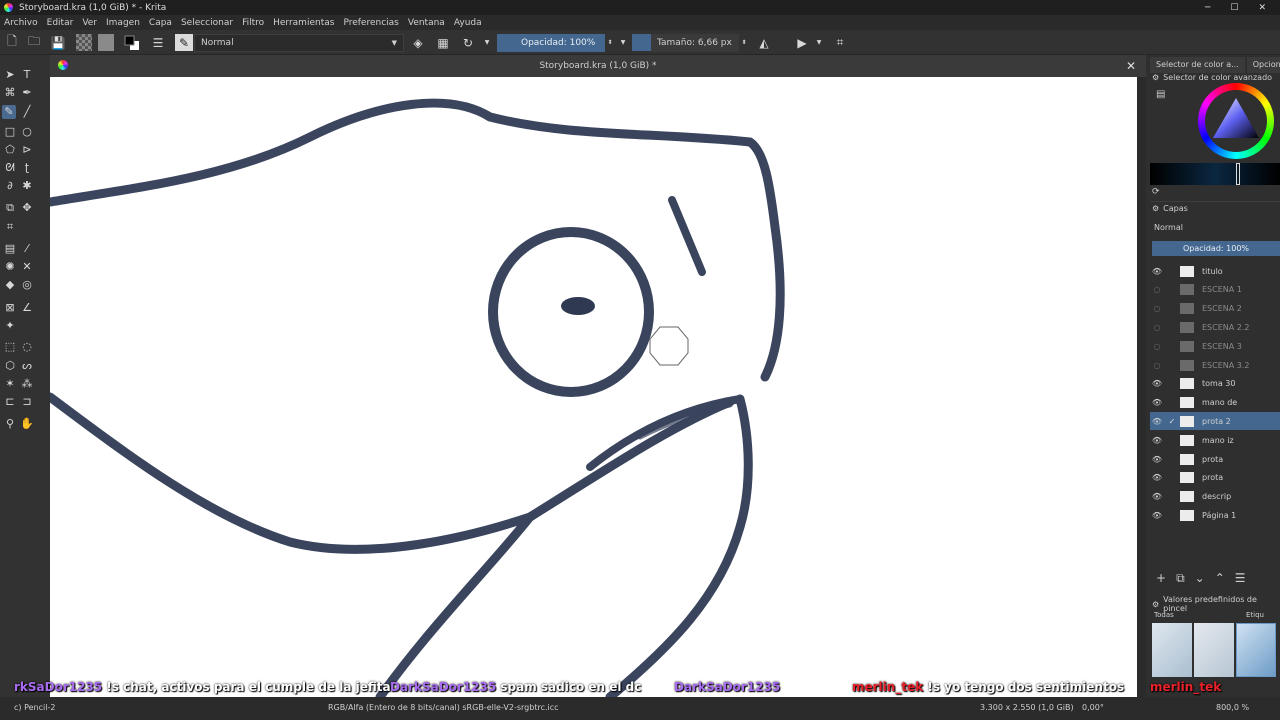  What do you see at coordinates (12, 42) in the screenshot?
I see `new-document-icon: 🗋` at bounding box center [12, 42].